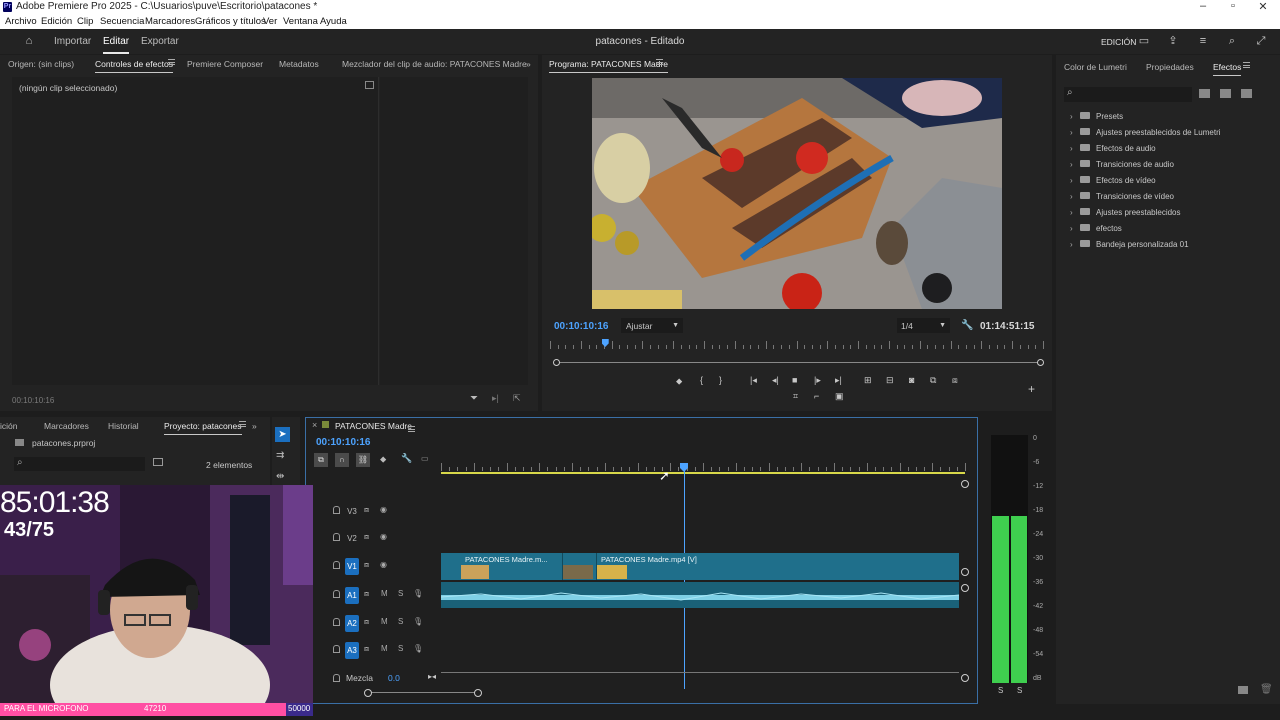 Image resolution: width=1280 pixels, height=720 pixels. Describe the element at coordinates (1246, 65) in the screenshot. I see `effects-menu-icon` at that location.